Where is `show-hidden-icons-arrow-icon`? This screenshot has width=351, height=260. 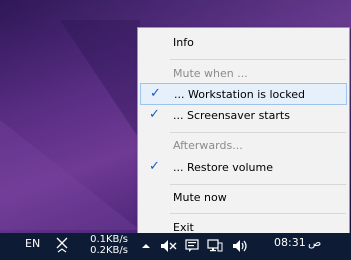 show-hidden-icons-arrow-icon is located at coordinates (146, 247).